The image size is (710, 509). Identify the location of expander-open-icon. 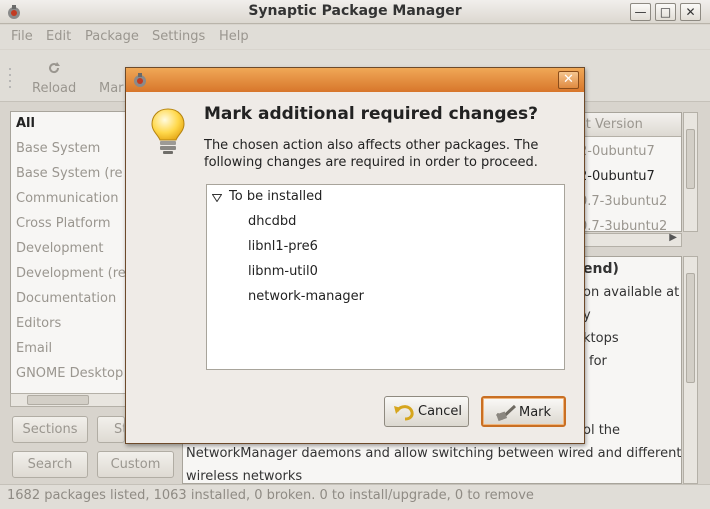
(217, 198).